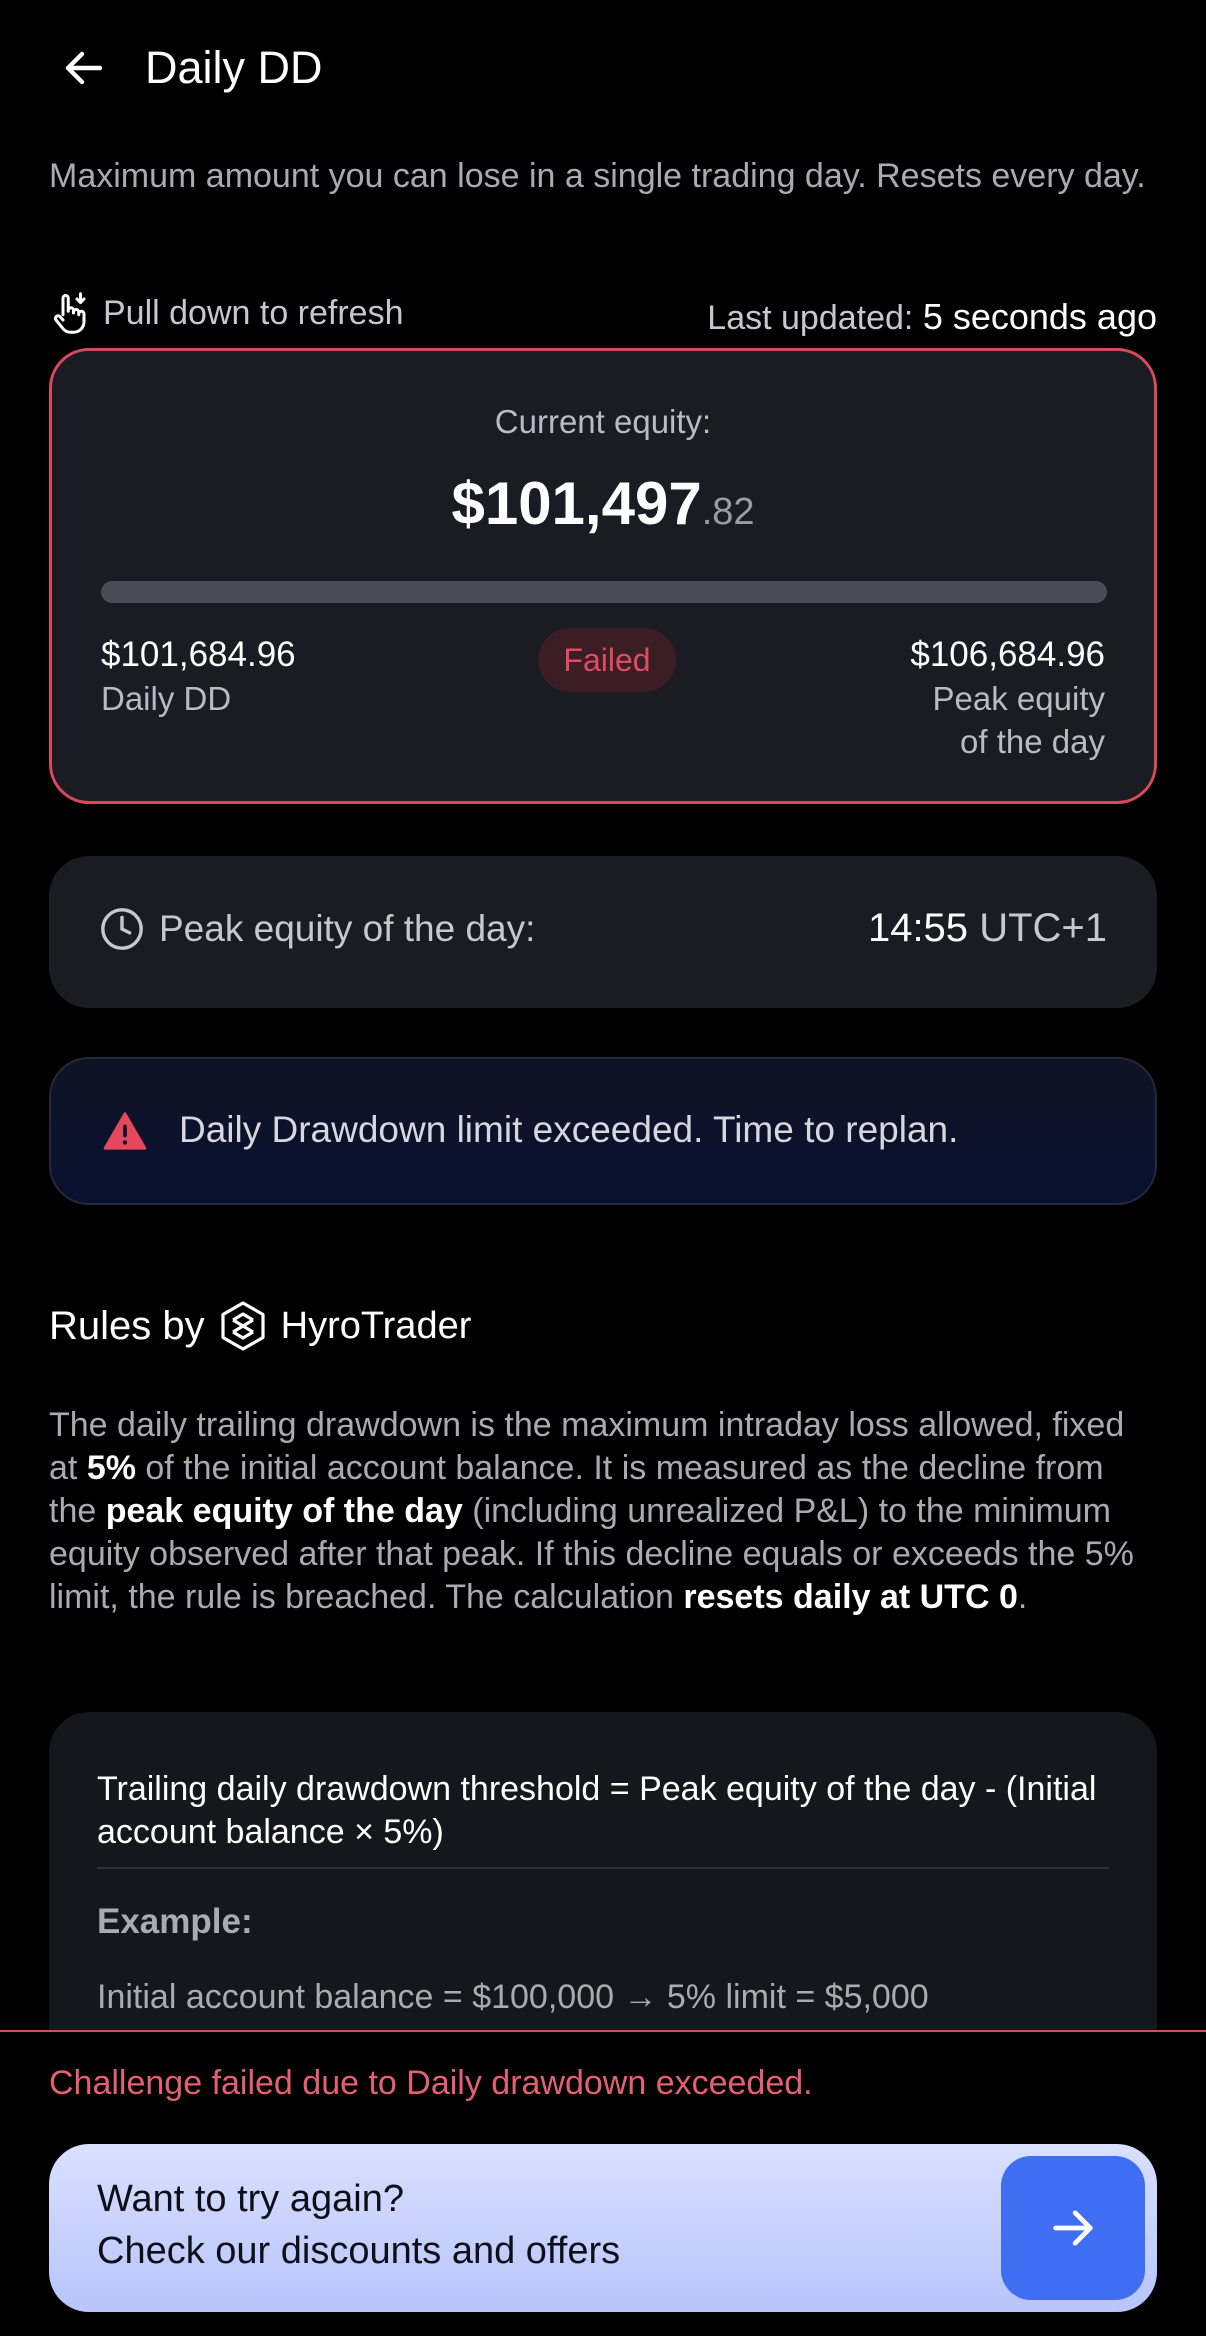 Image resolution: width=1206 pixels, height=2336 pixels. Describe the element at coordinates (253, 312) in the screenshot. I see `pull-to-refresh-label: Pull down to refresh` at that location.